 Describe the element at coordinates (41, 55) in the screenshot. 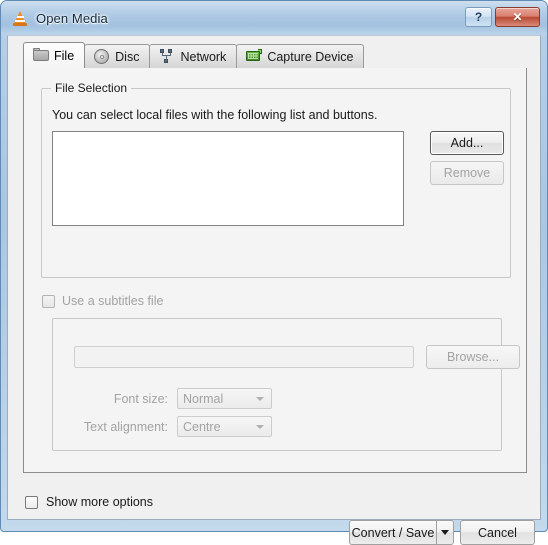

I see `folder-icon` at that location.